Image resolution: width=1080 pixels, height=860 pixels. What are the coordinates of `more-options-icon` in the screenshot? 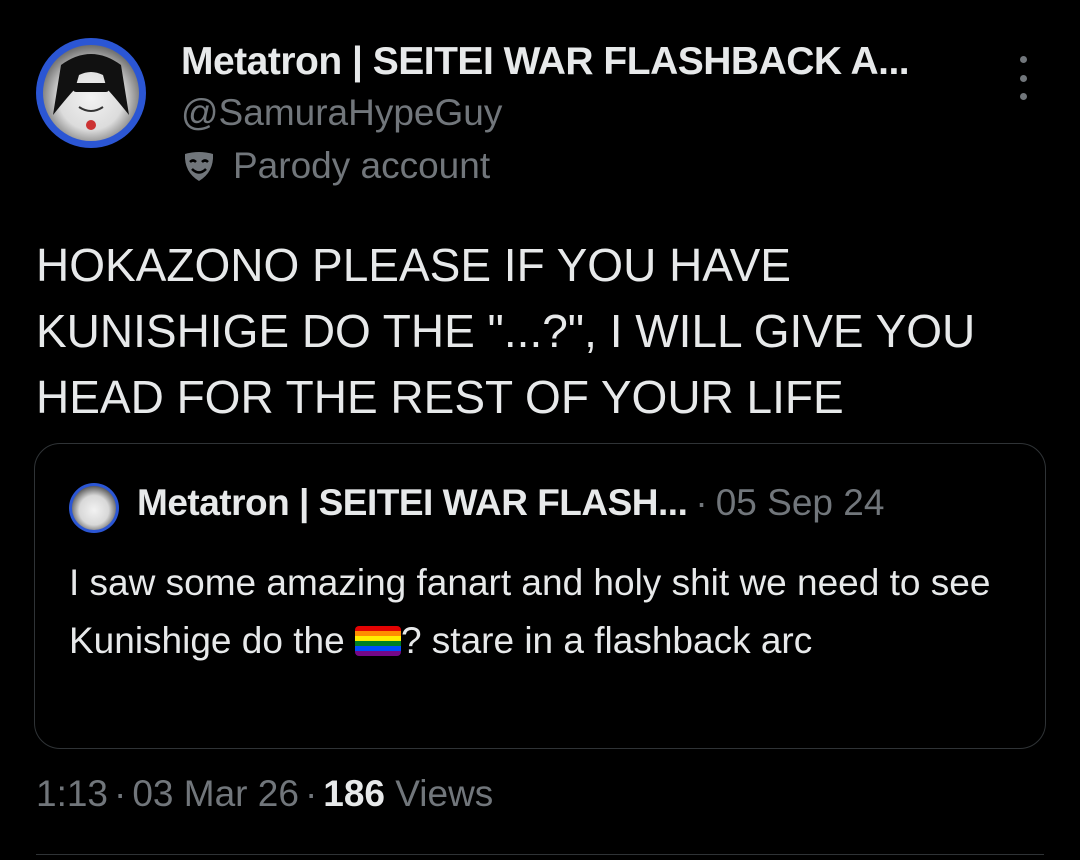 It's located at (1023, 78).